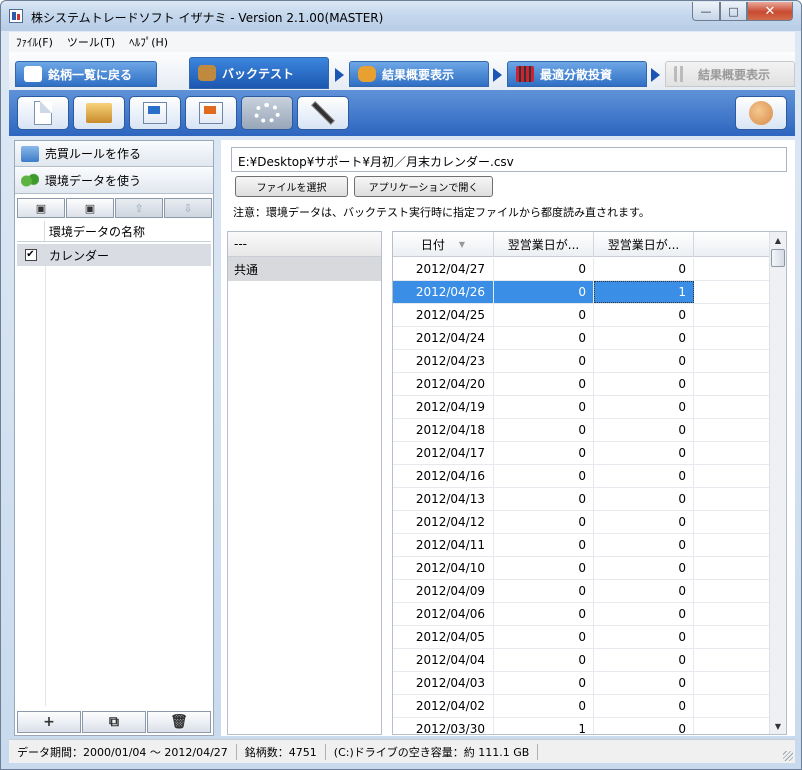 The image size is (802, 770). What do you see at coordinates (188, 208) in the screenshot?
I see `move-down-button: ⇩` at bounding box center [188, 208].